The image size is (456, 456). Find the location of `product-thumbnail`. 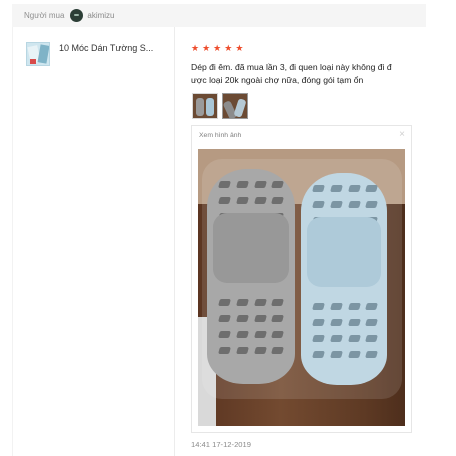

product-thumbnail is located at coordinates (38, 54).